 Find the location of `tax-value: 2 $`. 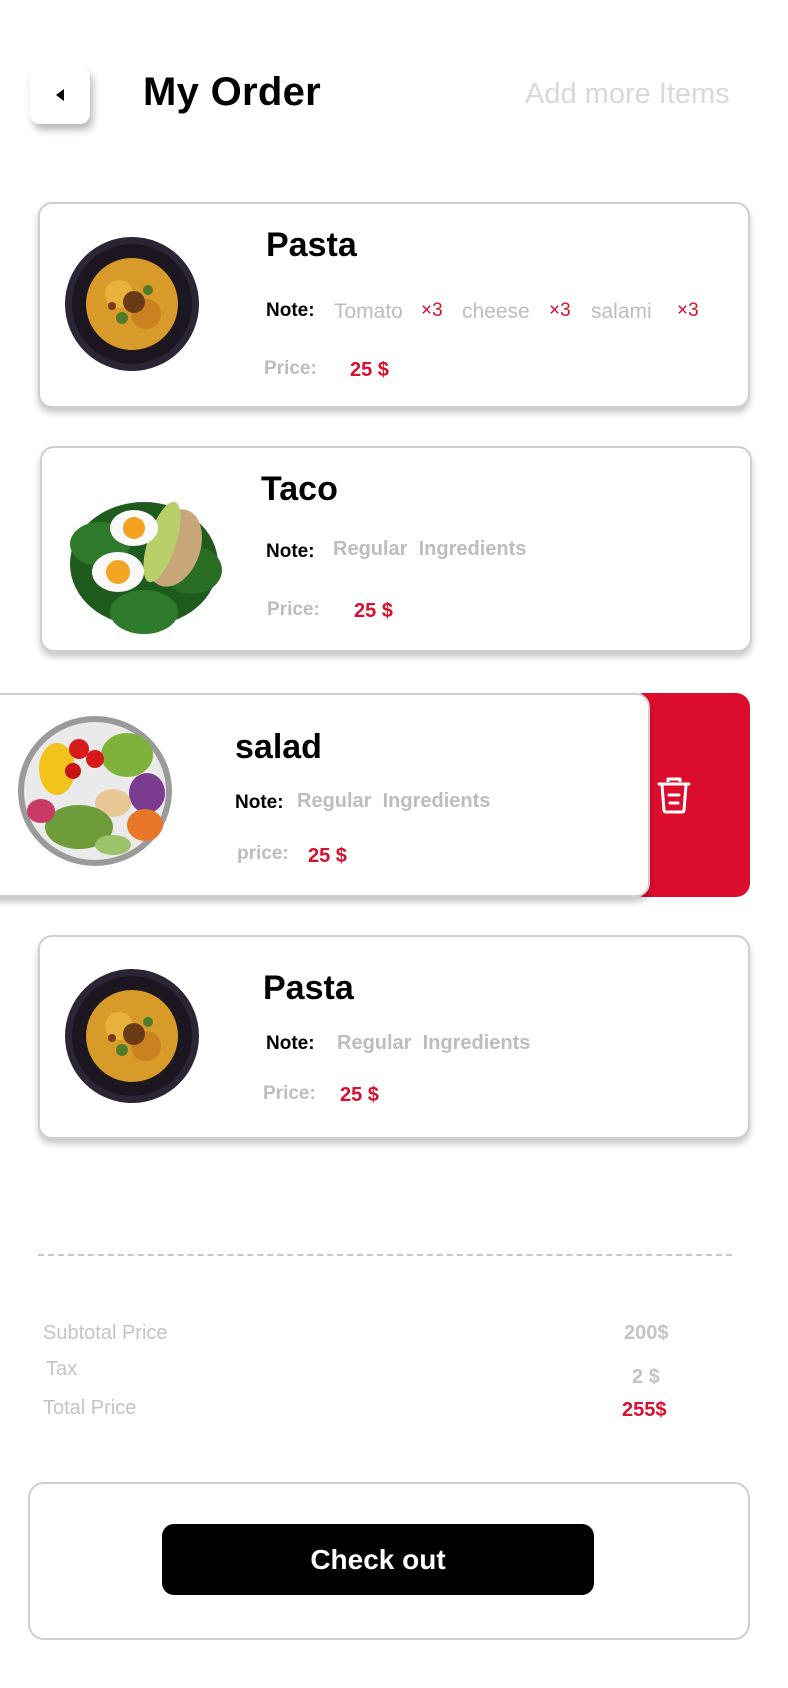

tax-value: 2 $ is located at coordinates (646, 1377).